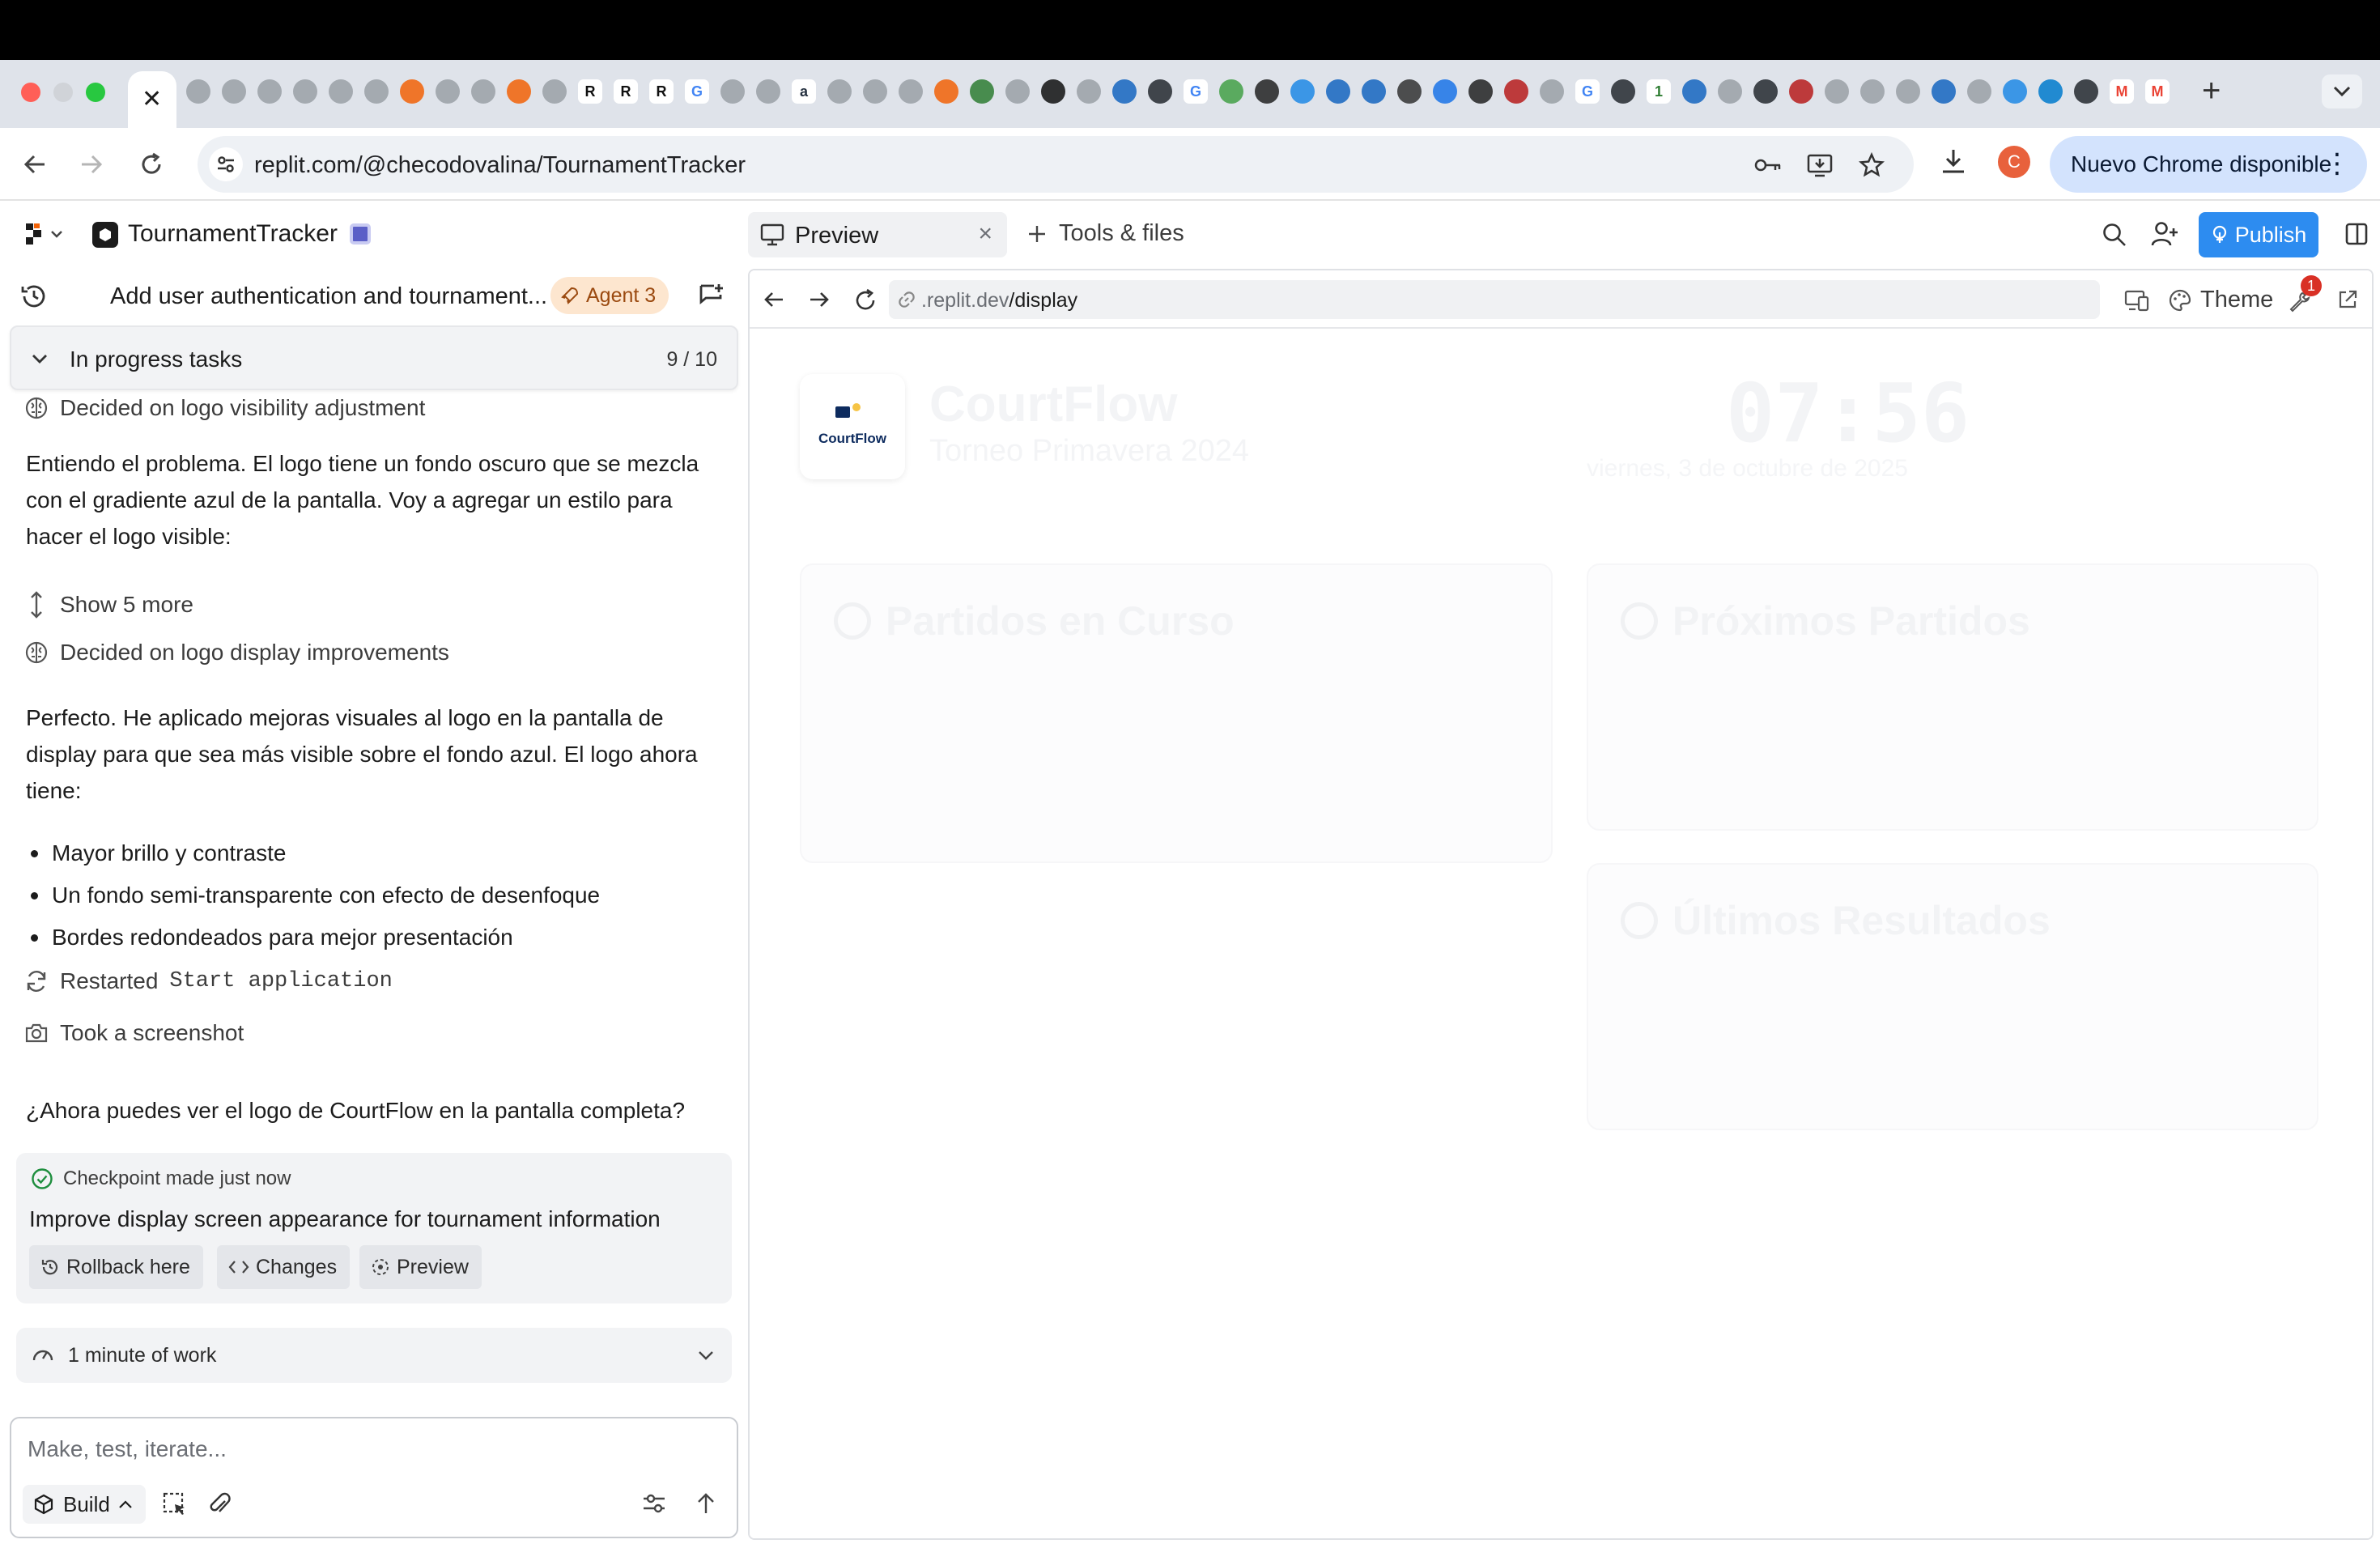 Image resolution: width=2380 pixels, height=1548 pixels. Describe the element at coordinates (226, 164) in the screenshot. I see `site-info-icon` at that location.